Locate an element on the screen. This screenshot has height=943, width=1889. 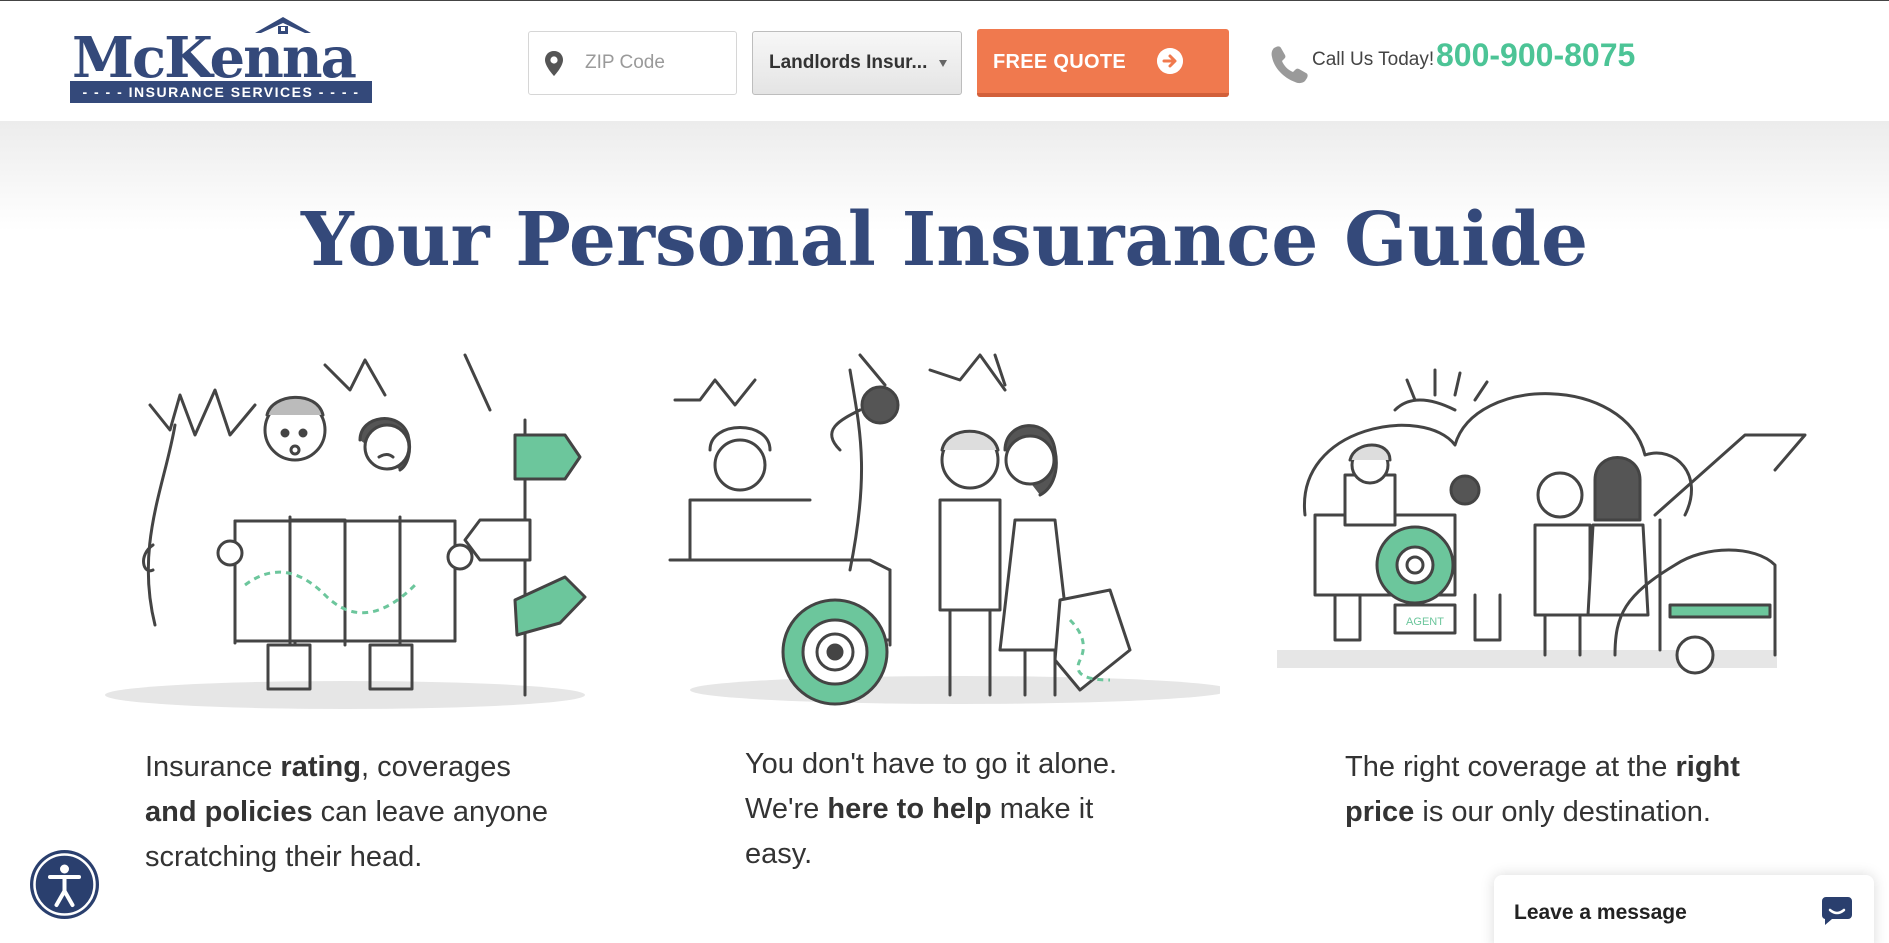
phone-number-link: 800-900-8075 is located at coordinates (1535, 55).